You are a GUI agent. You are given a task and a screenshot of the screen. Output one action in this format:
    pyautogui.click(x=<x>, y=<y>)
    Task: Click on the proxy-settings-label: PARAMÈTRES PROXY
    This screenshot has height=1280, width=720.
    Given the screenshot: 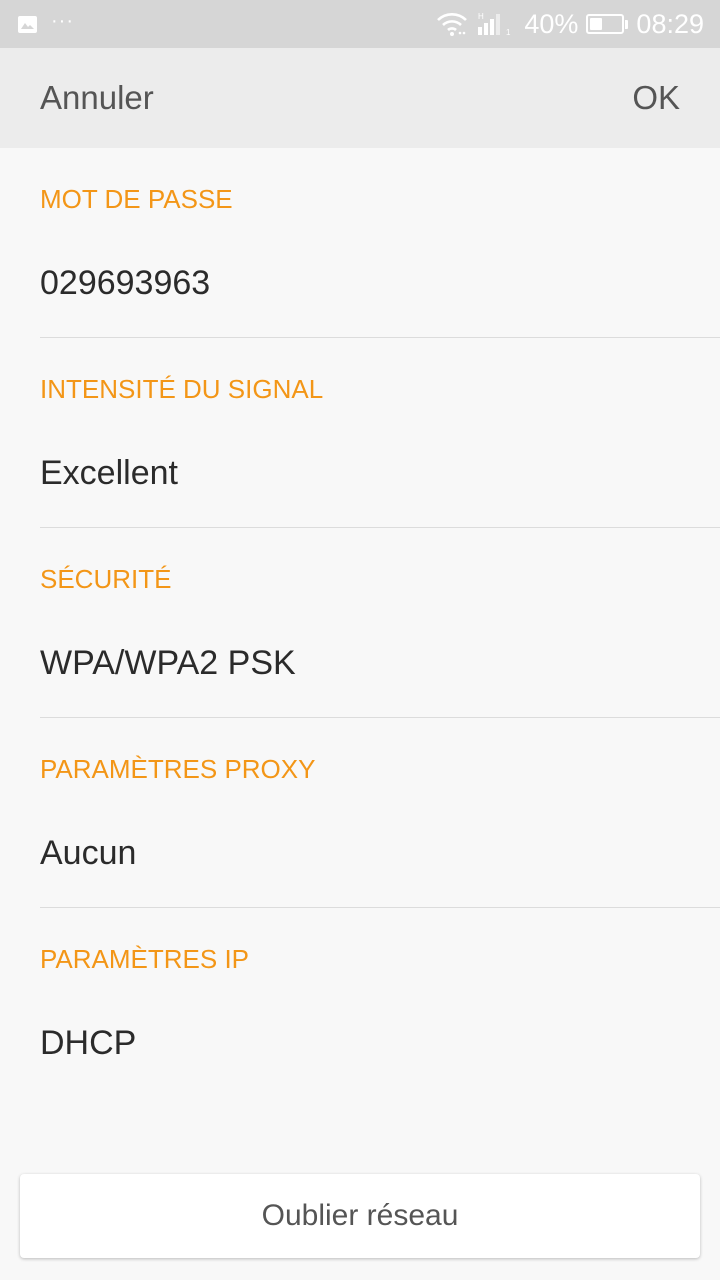 What is the action you would take?
    pyautogui.click(x=178, y=769)
    